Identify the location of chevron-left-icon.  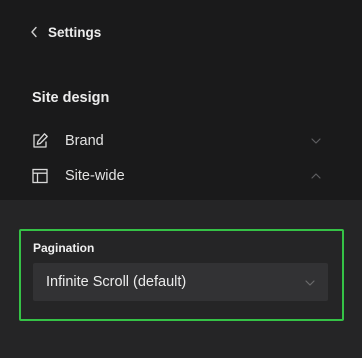
(36, 32).